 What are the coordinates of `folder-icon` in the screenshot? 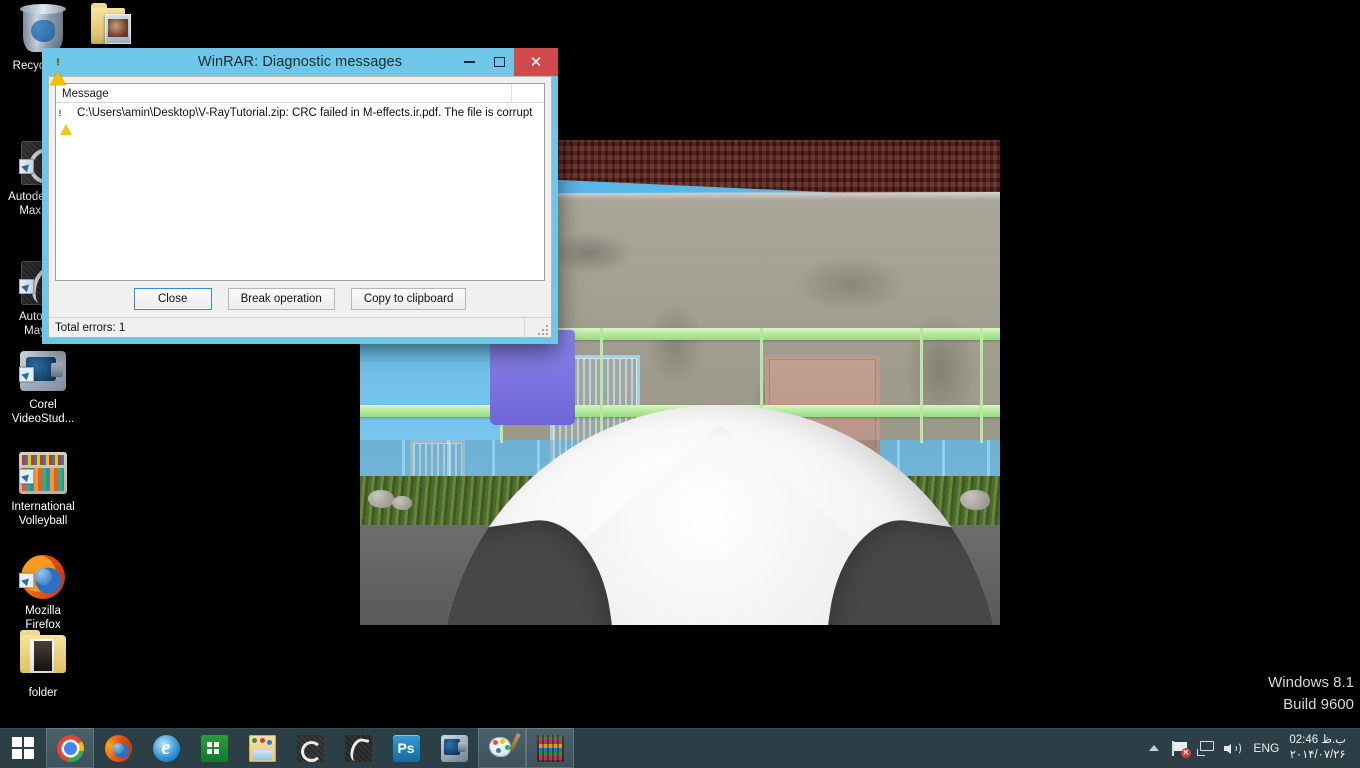 It's located at (43, 656).